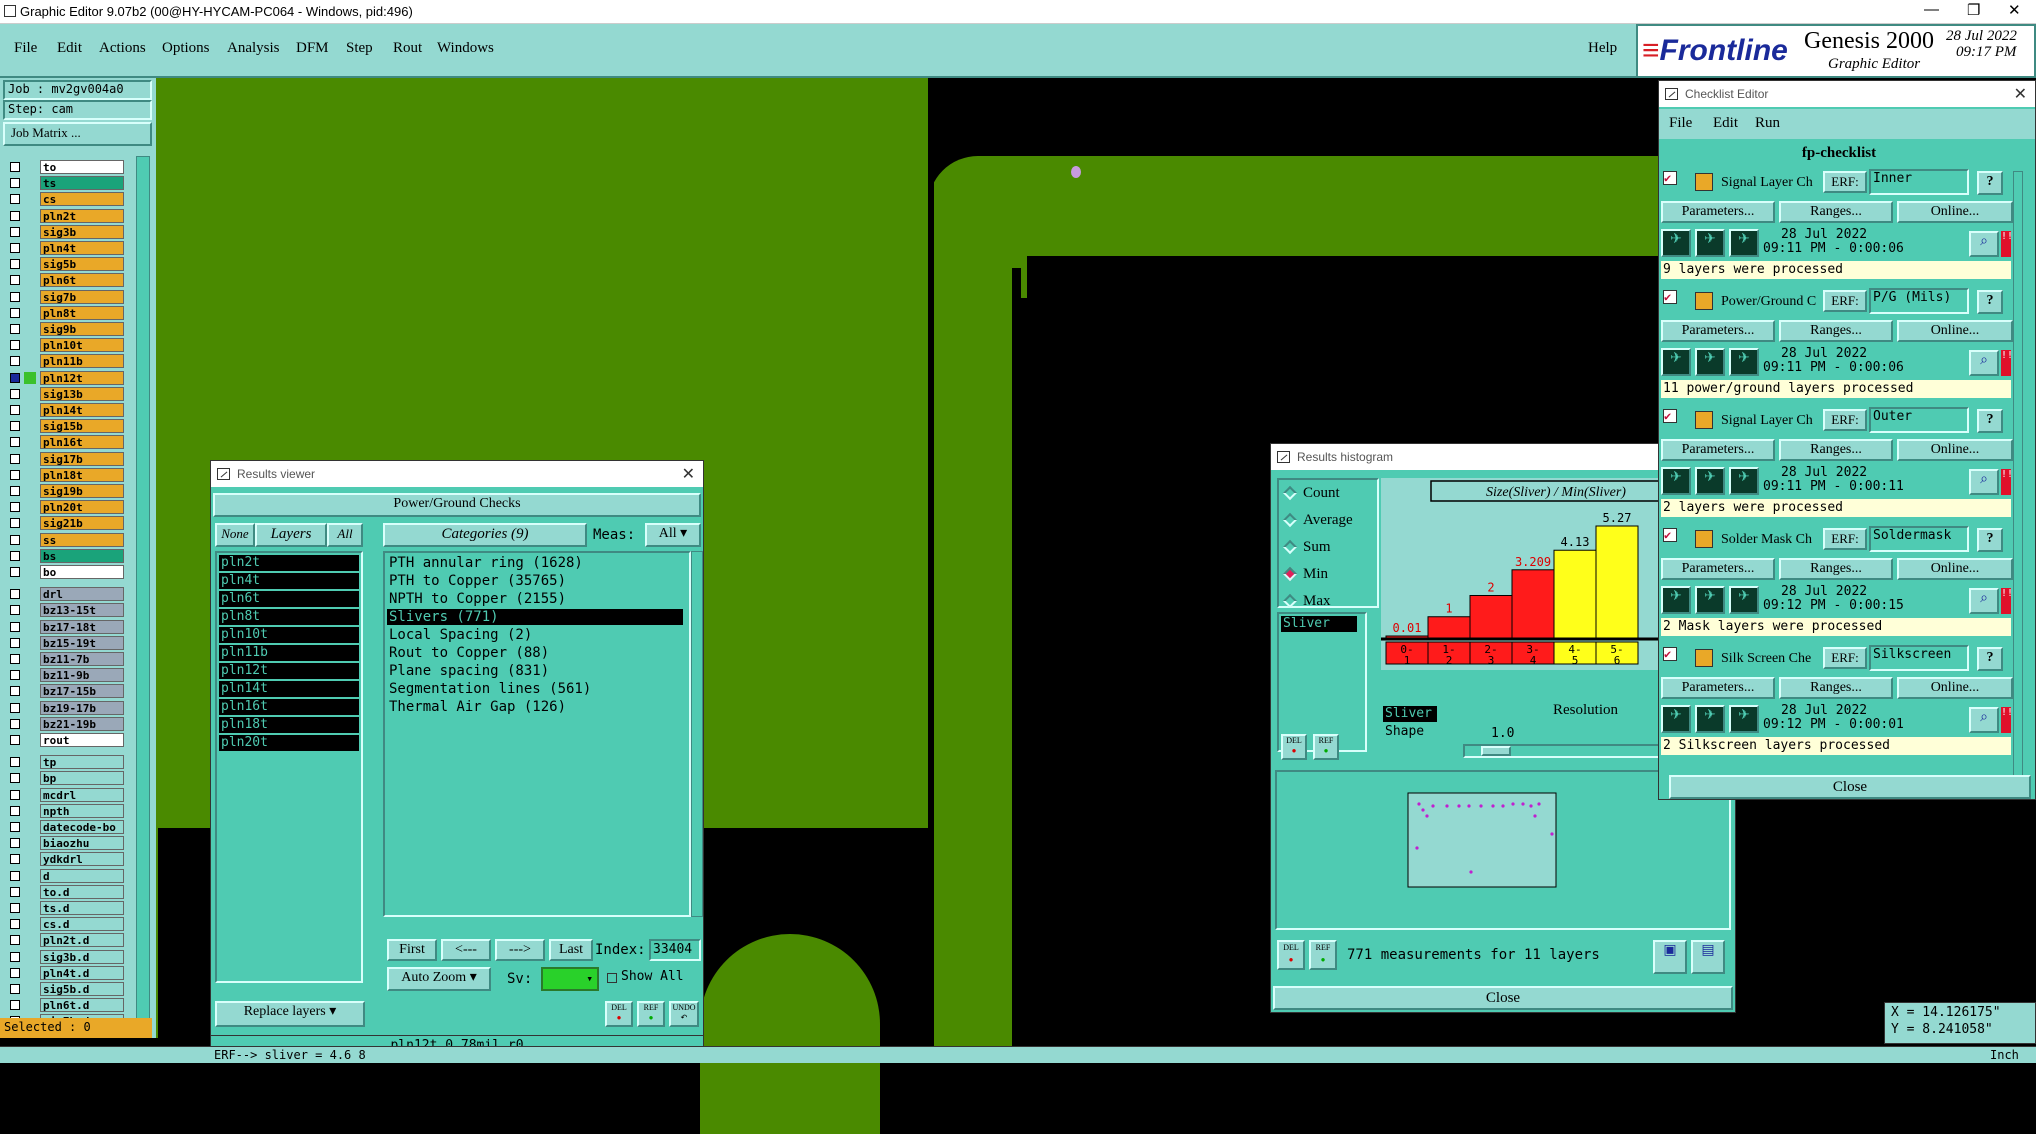 The width and height of the screenshot is (2036, 1134). I want to click on layer-row: rout, so click(65, 740).